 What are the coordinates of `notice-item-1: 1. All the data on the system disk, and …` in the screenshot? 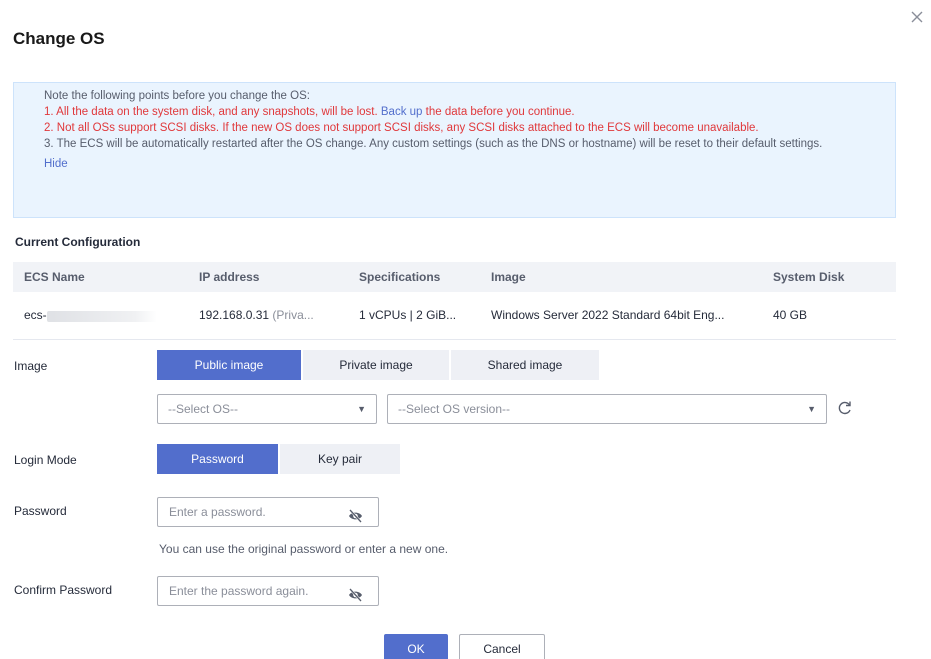 It's located at (469, 112).